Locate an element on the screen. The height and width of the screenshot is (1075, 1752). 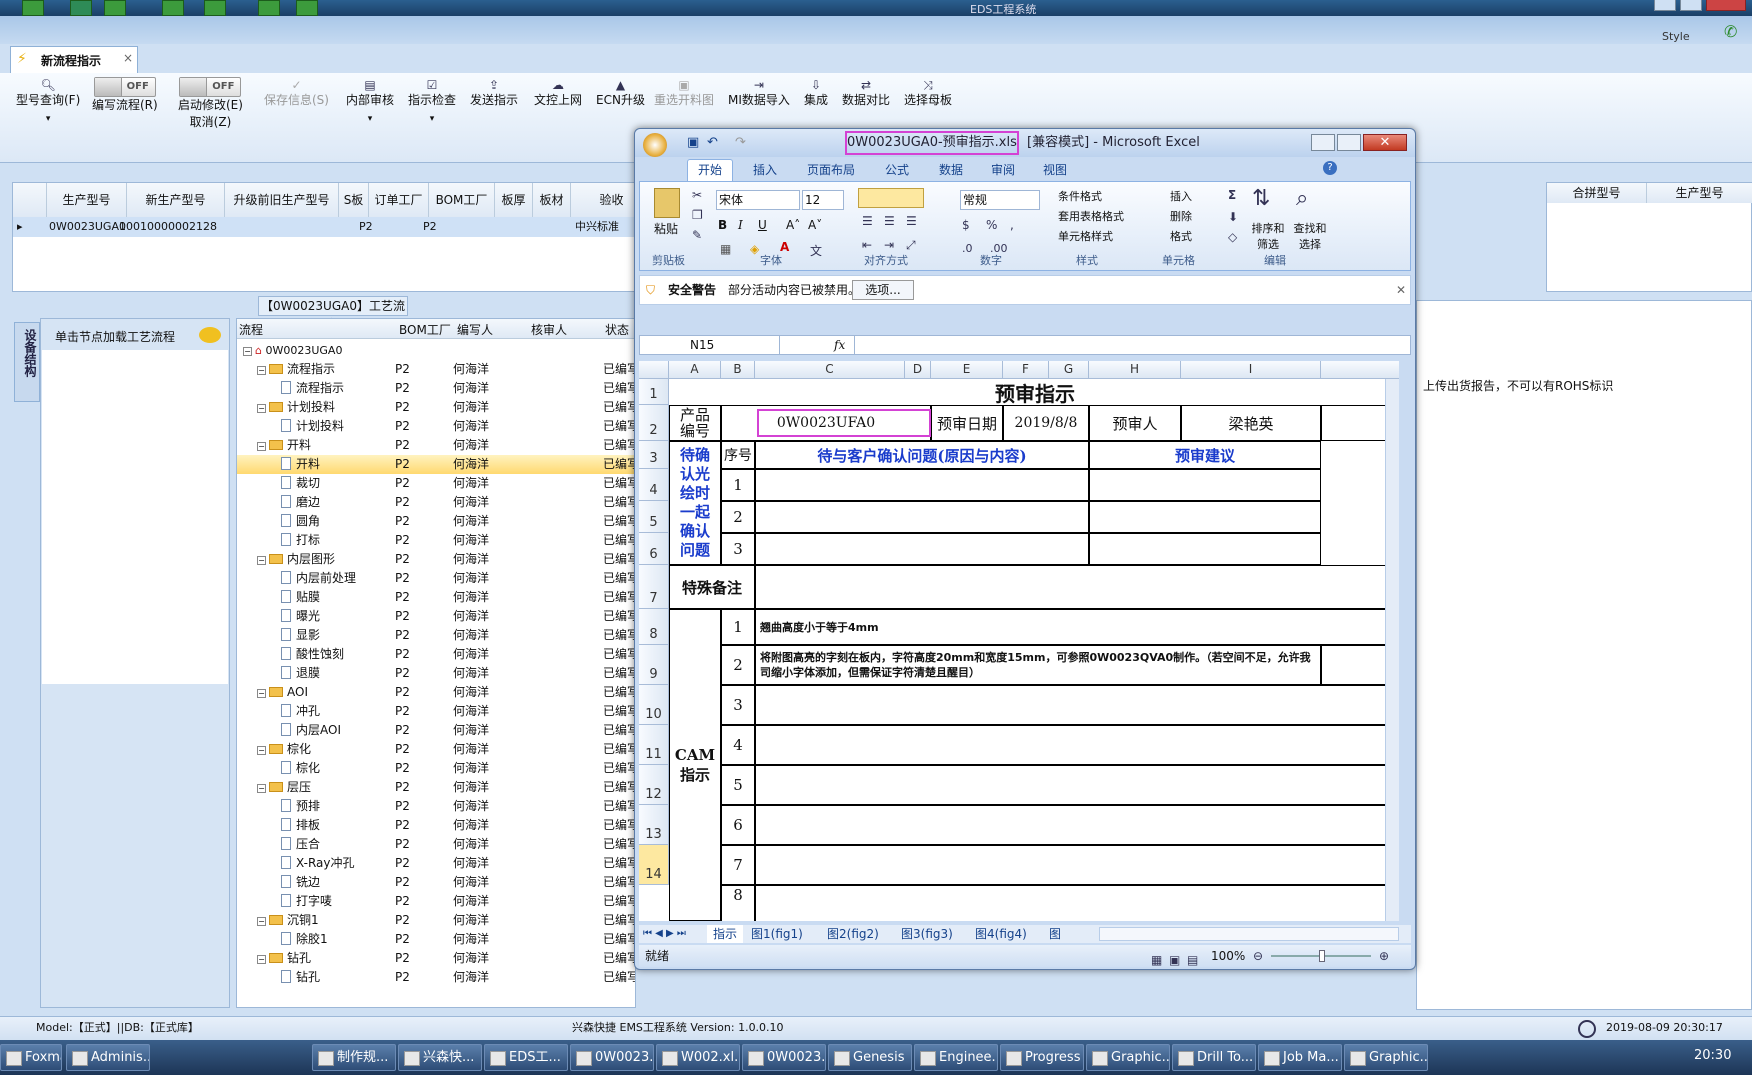
instruction-check-button: ☑ 指示检查 ▾ is located at coordinates (432, 102).